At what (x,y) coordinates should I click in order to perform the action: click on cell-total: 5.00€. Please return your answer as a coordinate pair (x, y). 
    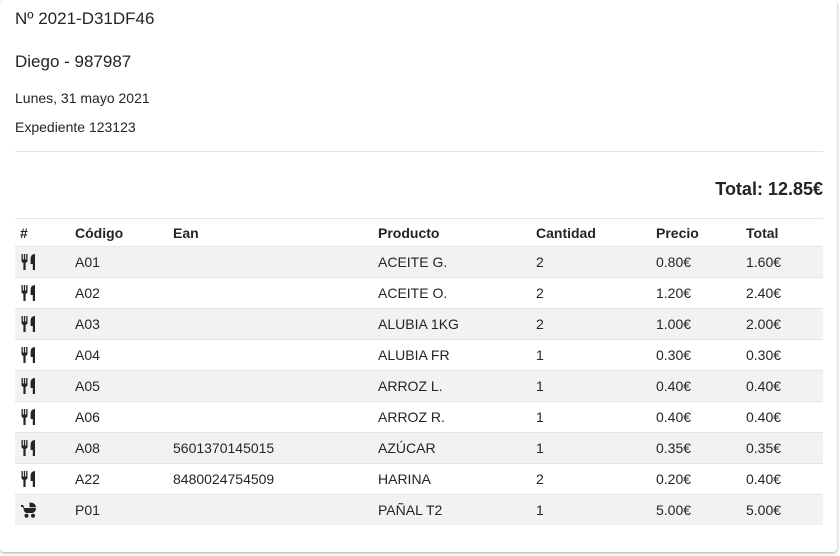
    Looking at the image, I should click on (782, 509).